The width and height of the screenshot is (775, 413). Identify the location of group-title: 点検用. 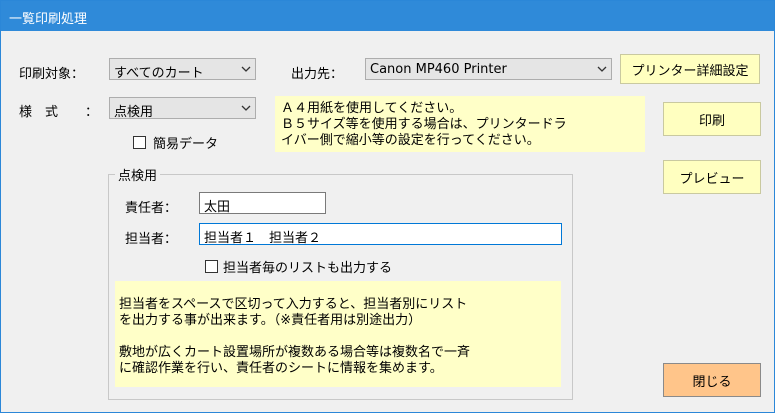
(138, 174).